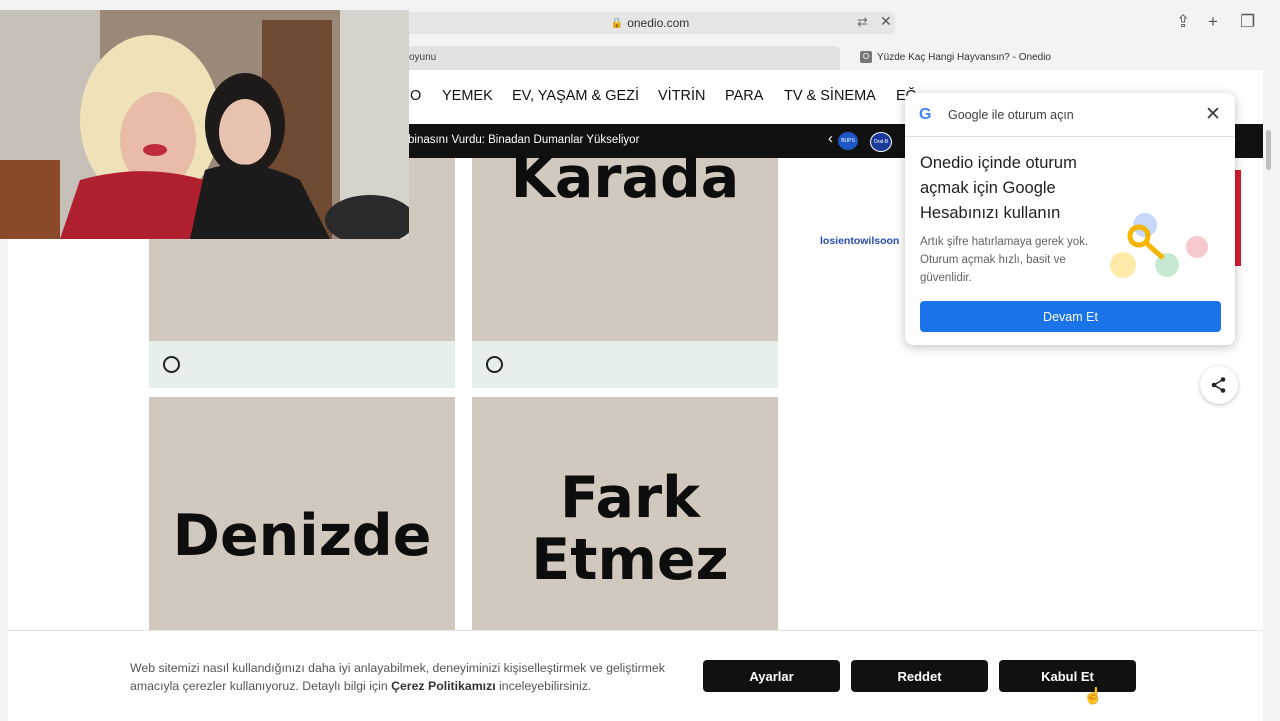 The image size is (1280, 721). I want to click on share-button, so click(1219, 385).